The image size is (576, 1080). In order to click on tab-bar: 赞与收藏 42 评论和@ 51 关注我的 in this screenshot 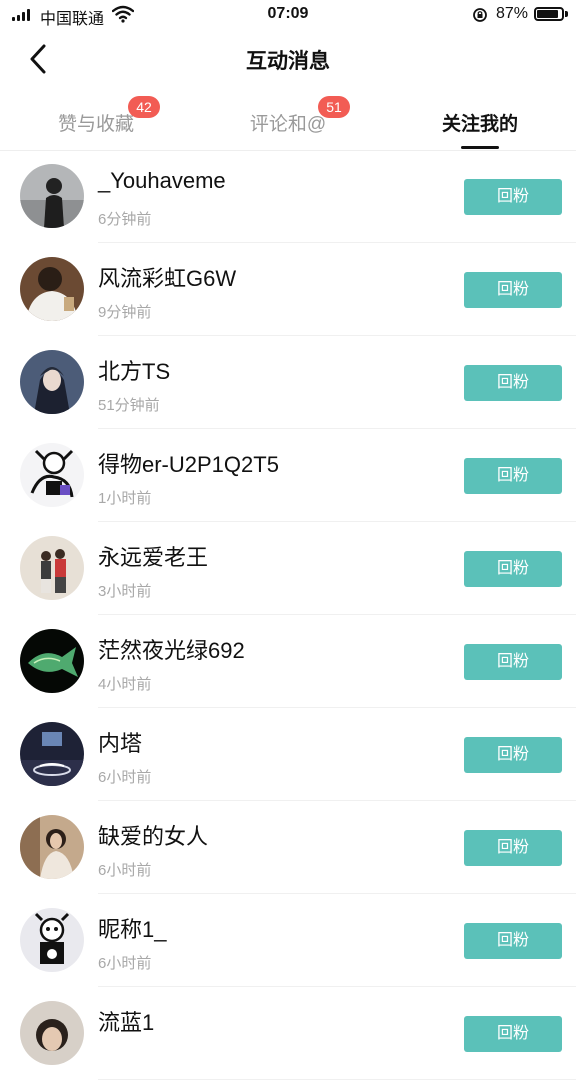, I will do `click(288, 119)`.